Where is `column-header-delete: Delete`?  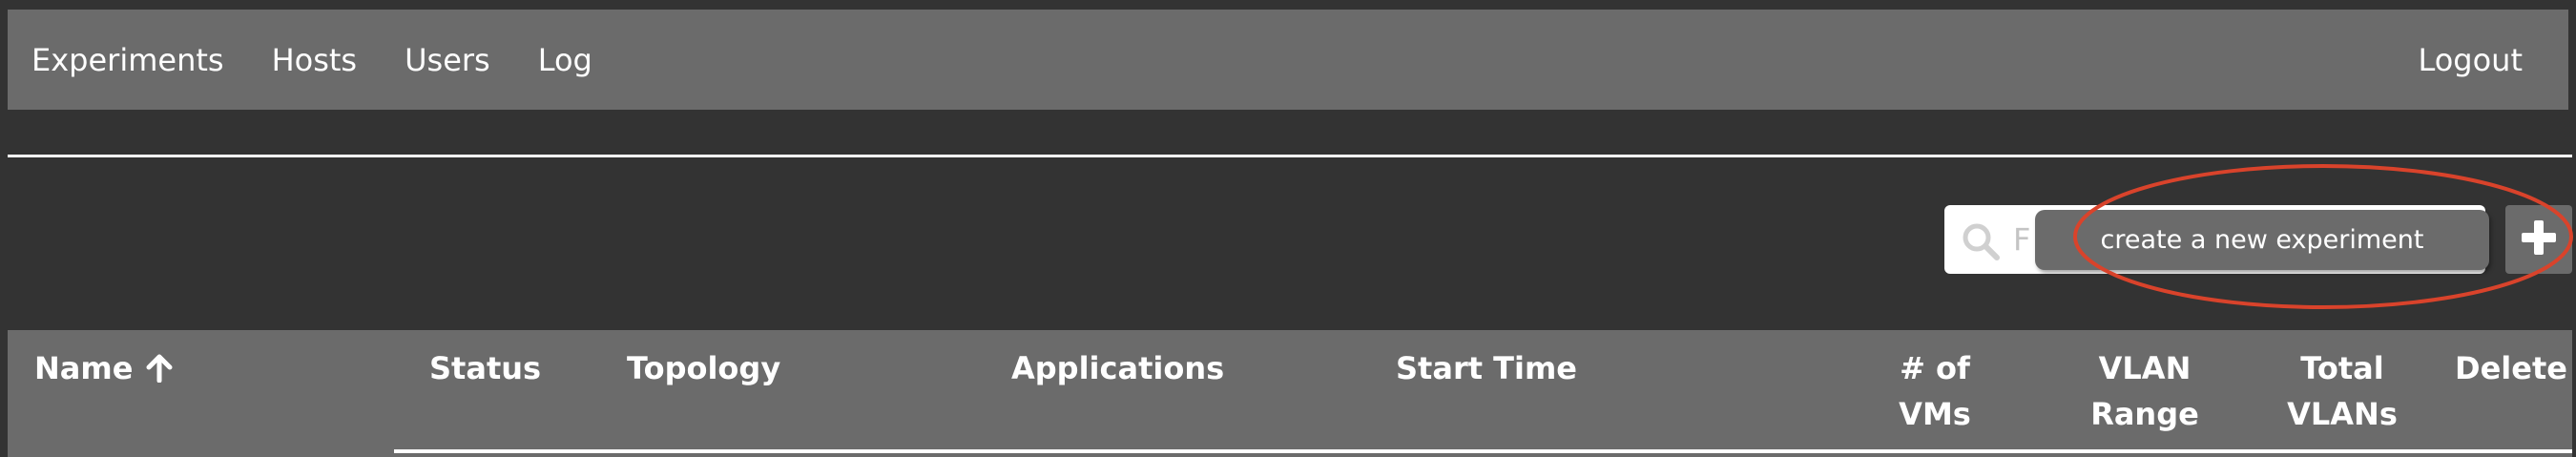 column-header-delete: Delete is located at coordinates (2511, 368).